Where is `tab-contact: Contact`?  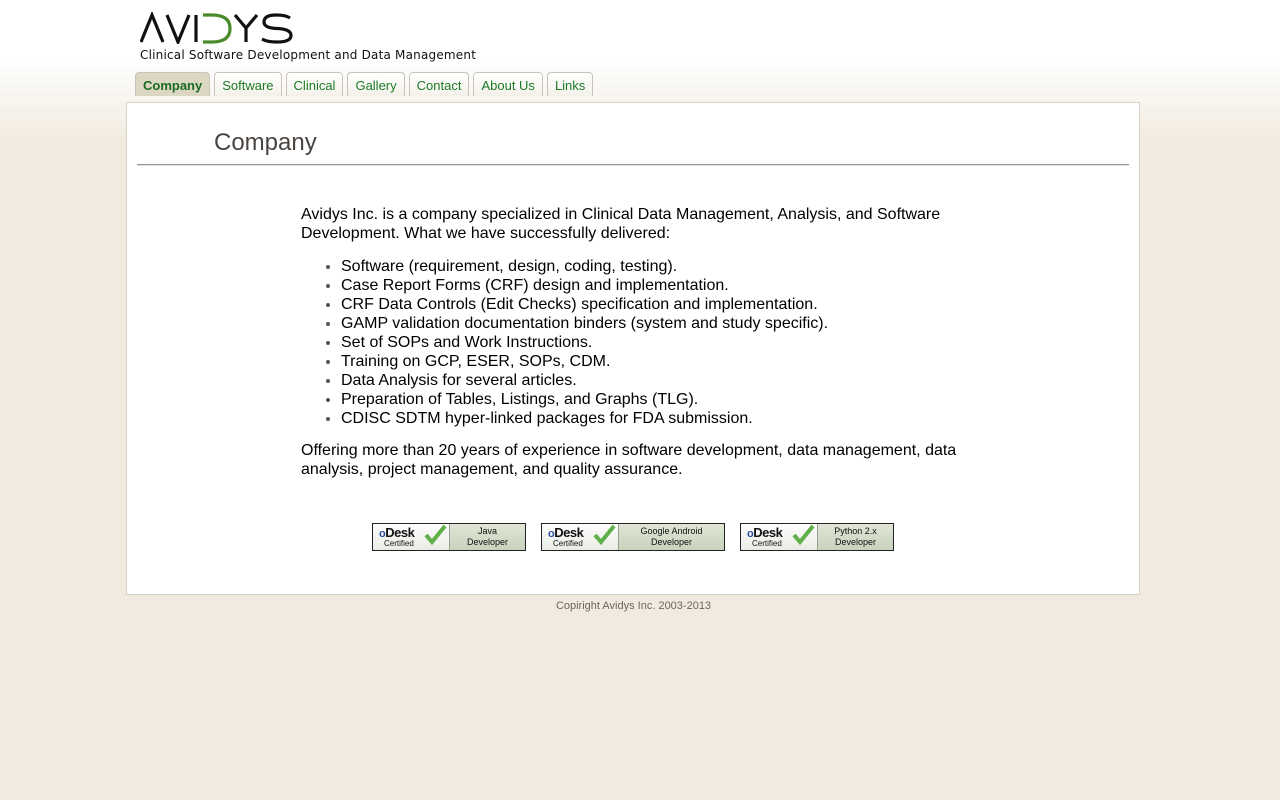
tab-contact: Contact is located at coordinates (439, 84).